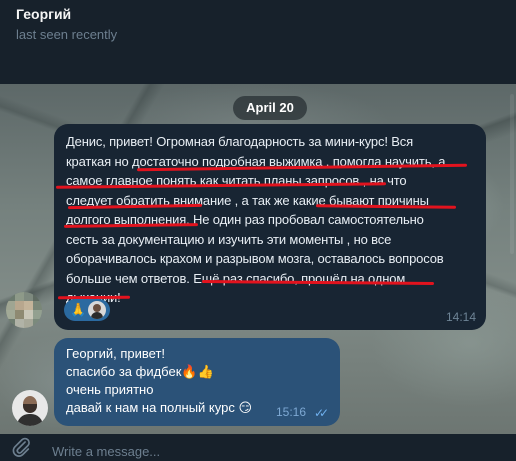  I want to click on date-separator: April 20, so click(270, 108).